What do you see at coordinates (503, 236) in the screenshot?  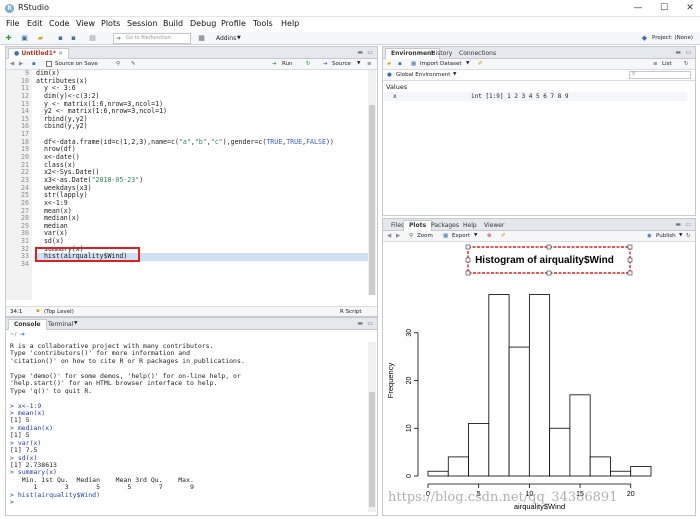 I see `clear-plots-broom-icon: ✐` at bounding box center [503, 236].